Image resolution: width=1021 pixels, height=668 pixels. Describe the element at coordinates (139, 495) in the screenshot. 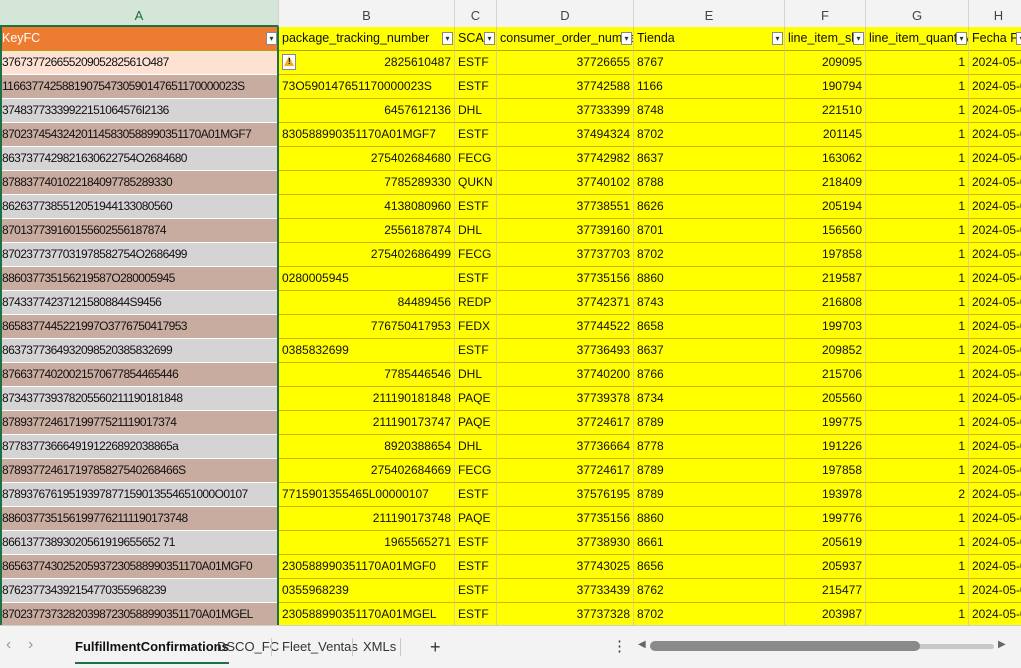

I see `cell-a: 87893767619519397877159013554651000O0107` at that location.